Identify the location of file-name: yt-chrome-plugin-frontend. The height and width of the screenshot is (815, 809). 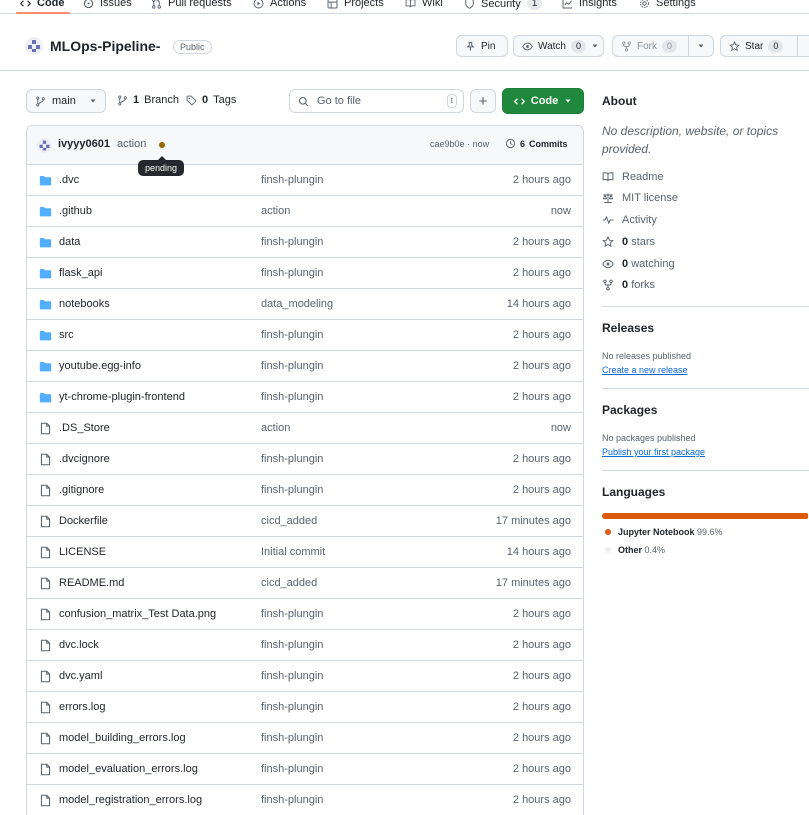
(122, 397).